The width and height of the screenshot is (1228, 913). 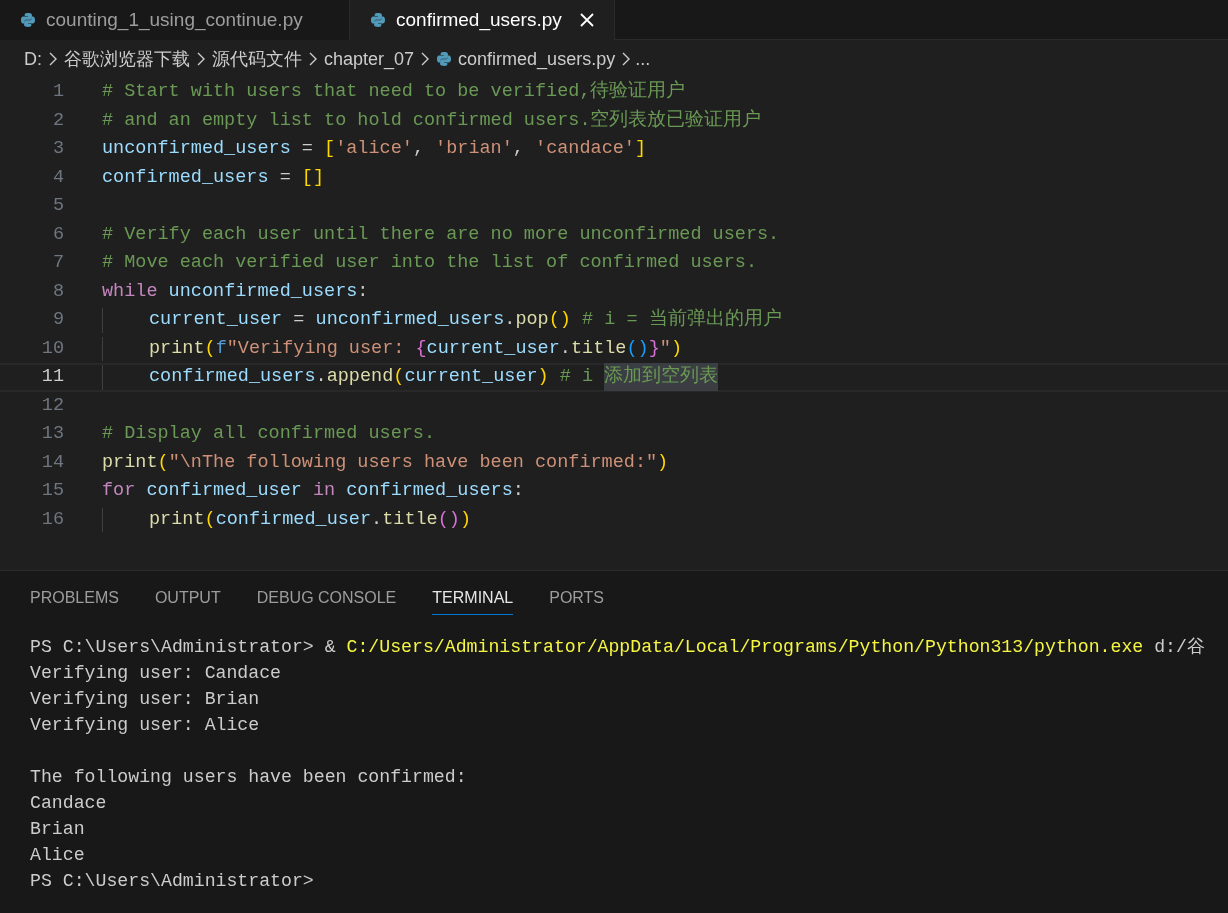 I want to click on code-token: 'brian', so click(x=474, y=149).